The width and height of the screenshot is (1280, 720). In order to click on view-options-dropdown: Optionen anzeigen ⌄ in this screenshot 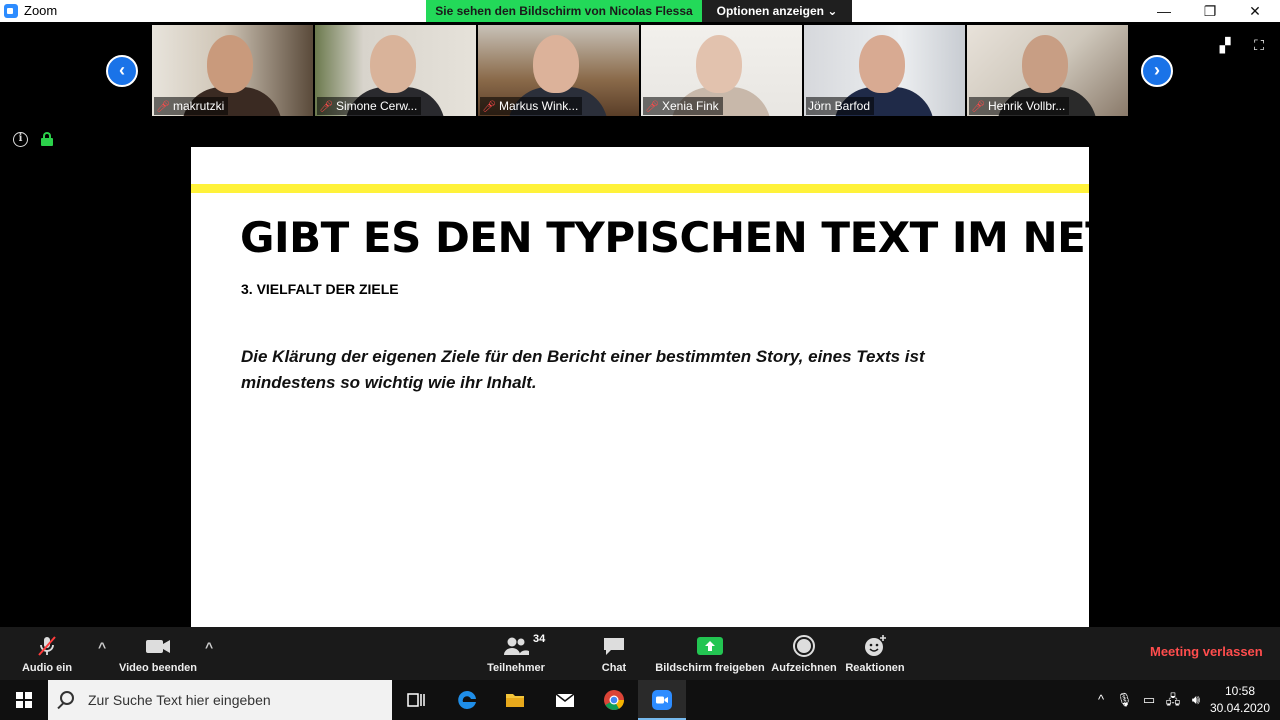, I will do `click(777, 11)`.